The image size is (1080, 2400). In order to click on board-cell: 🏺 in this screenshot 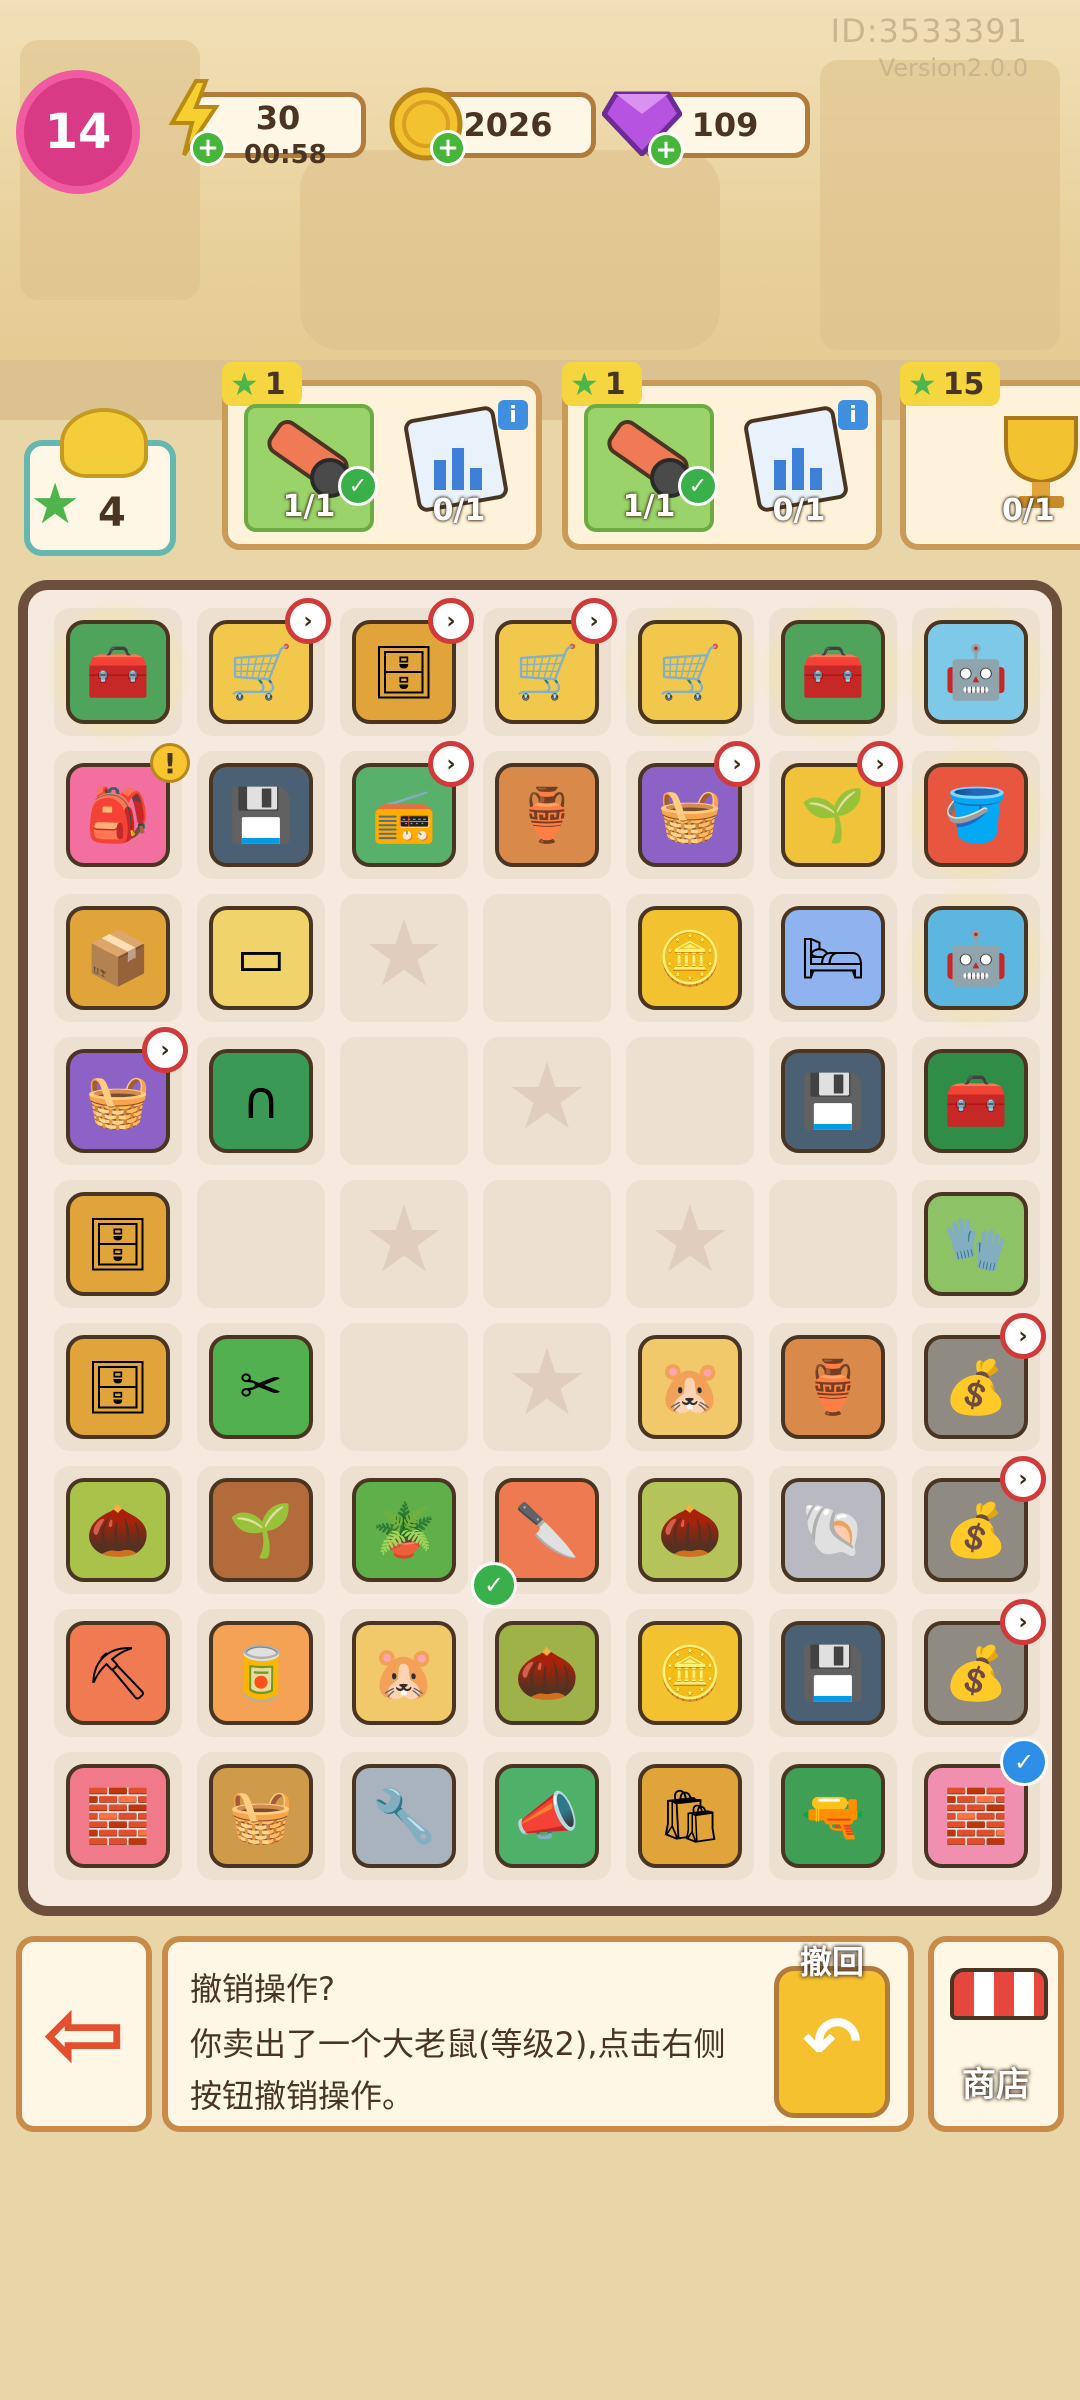, I will do `click(833, 1387)`.